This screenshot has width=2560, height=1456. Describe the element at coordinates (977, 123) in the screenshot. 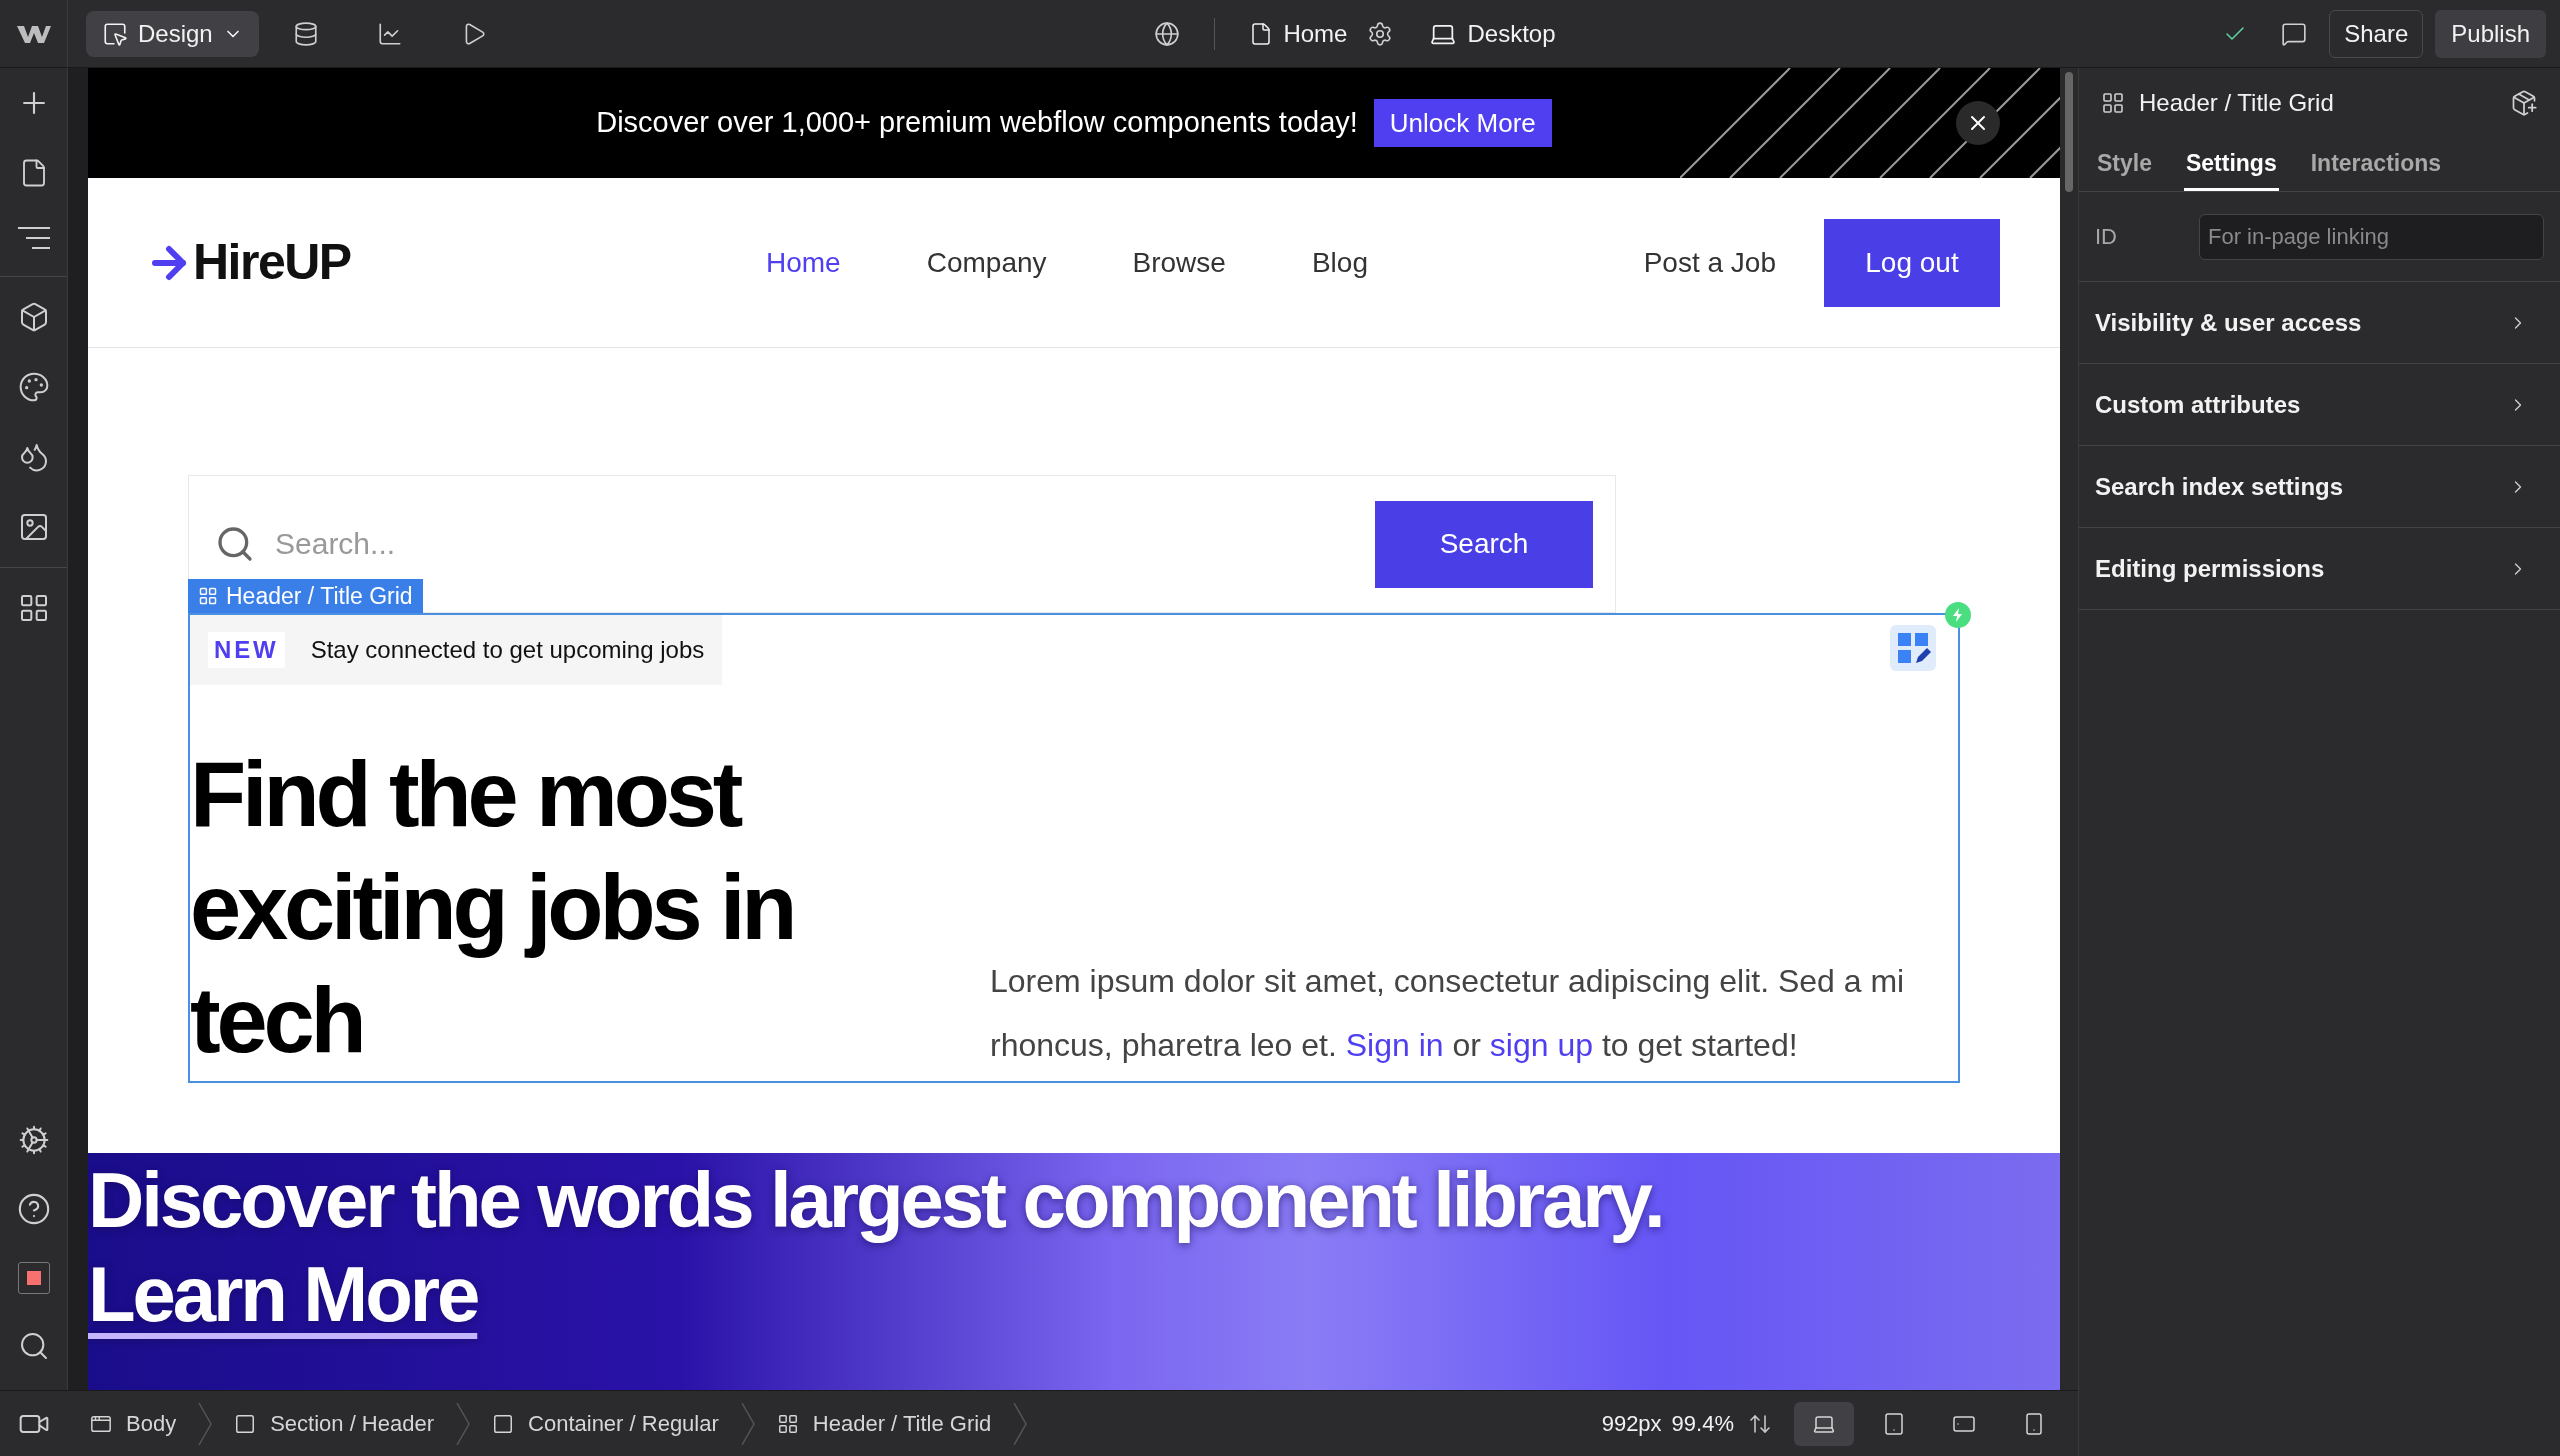

I see `promo-text: Discover over 1,000+ premium webflow components today!` at that location.